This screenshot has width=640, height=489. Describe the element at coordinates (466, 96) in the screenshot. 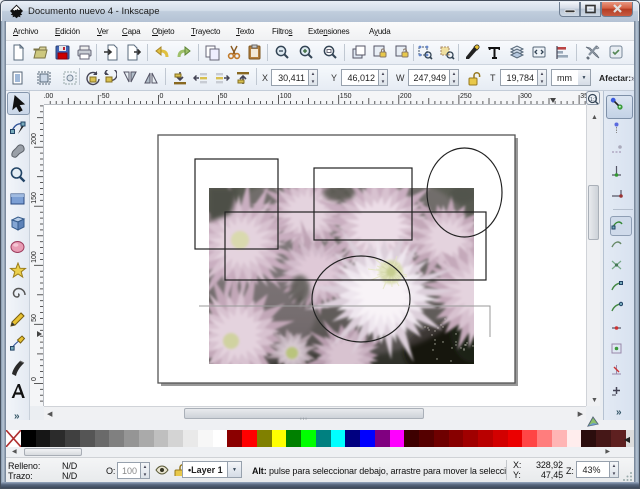

I see `svg-text: 250` at that location.